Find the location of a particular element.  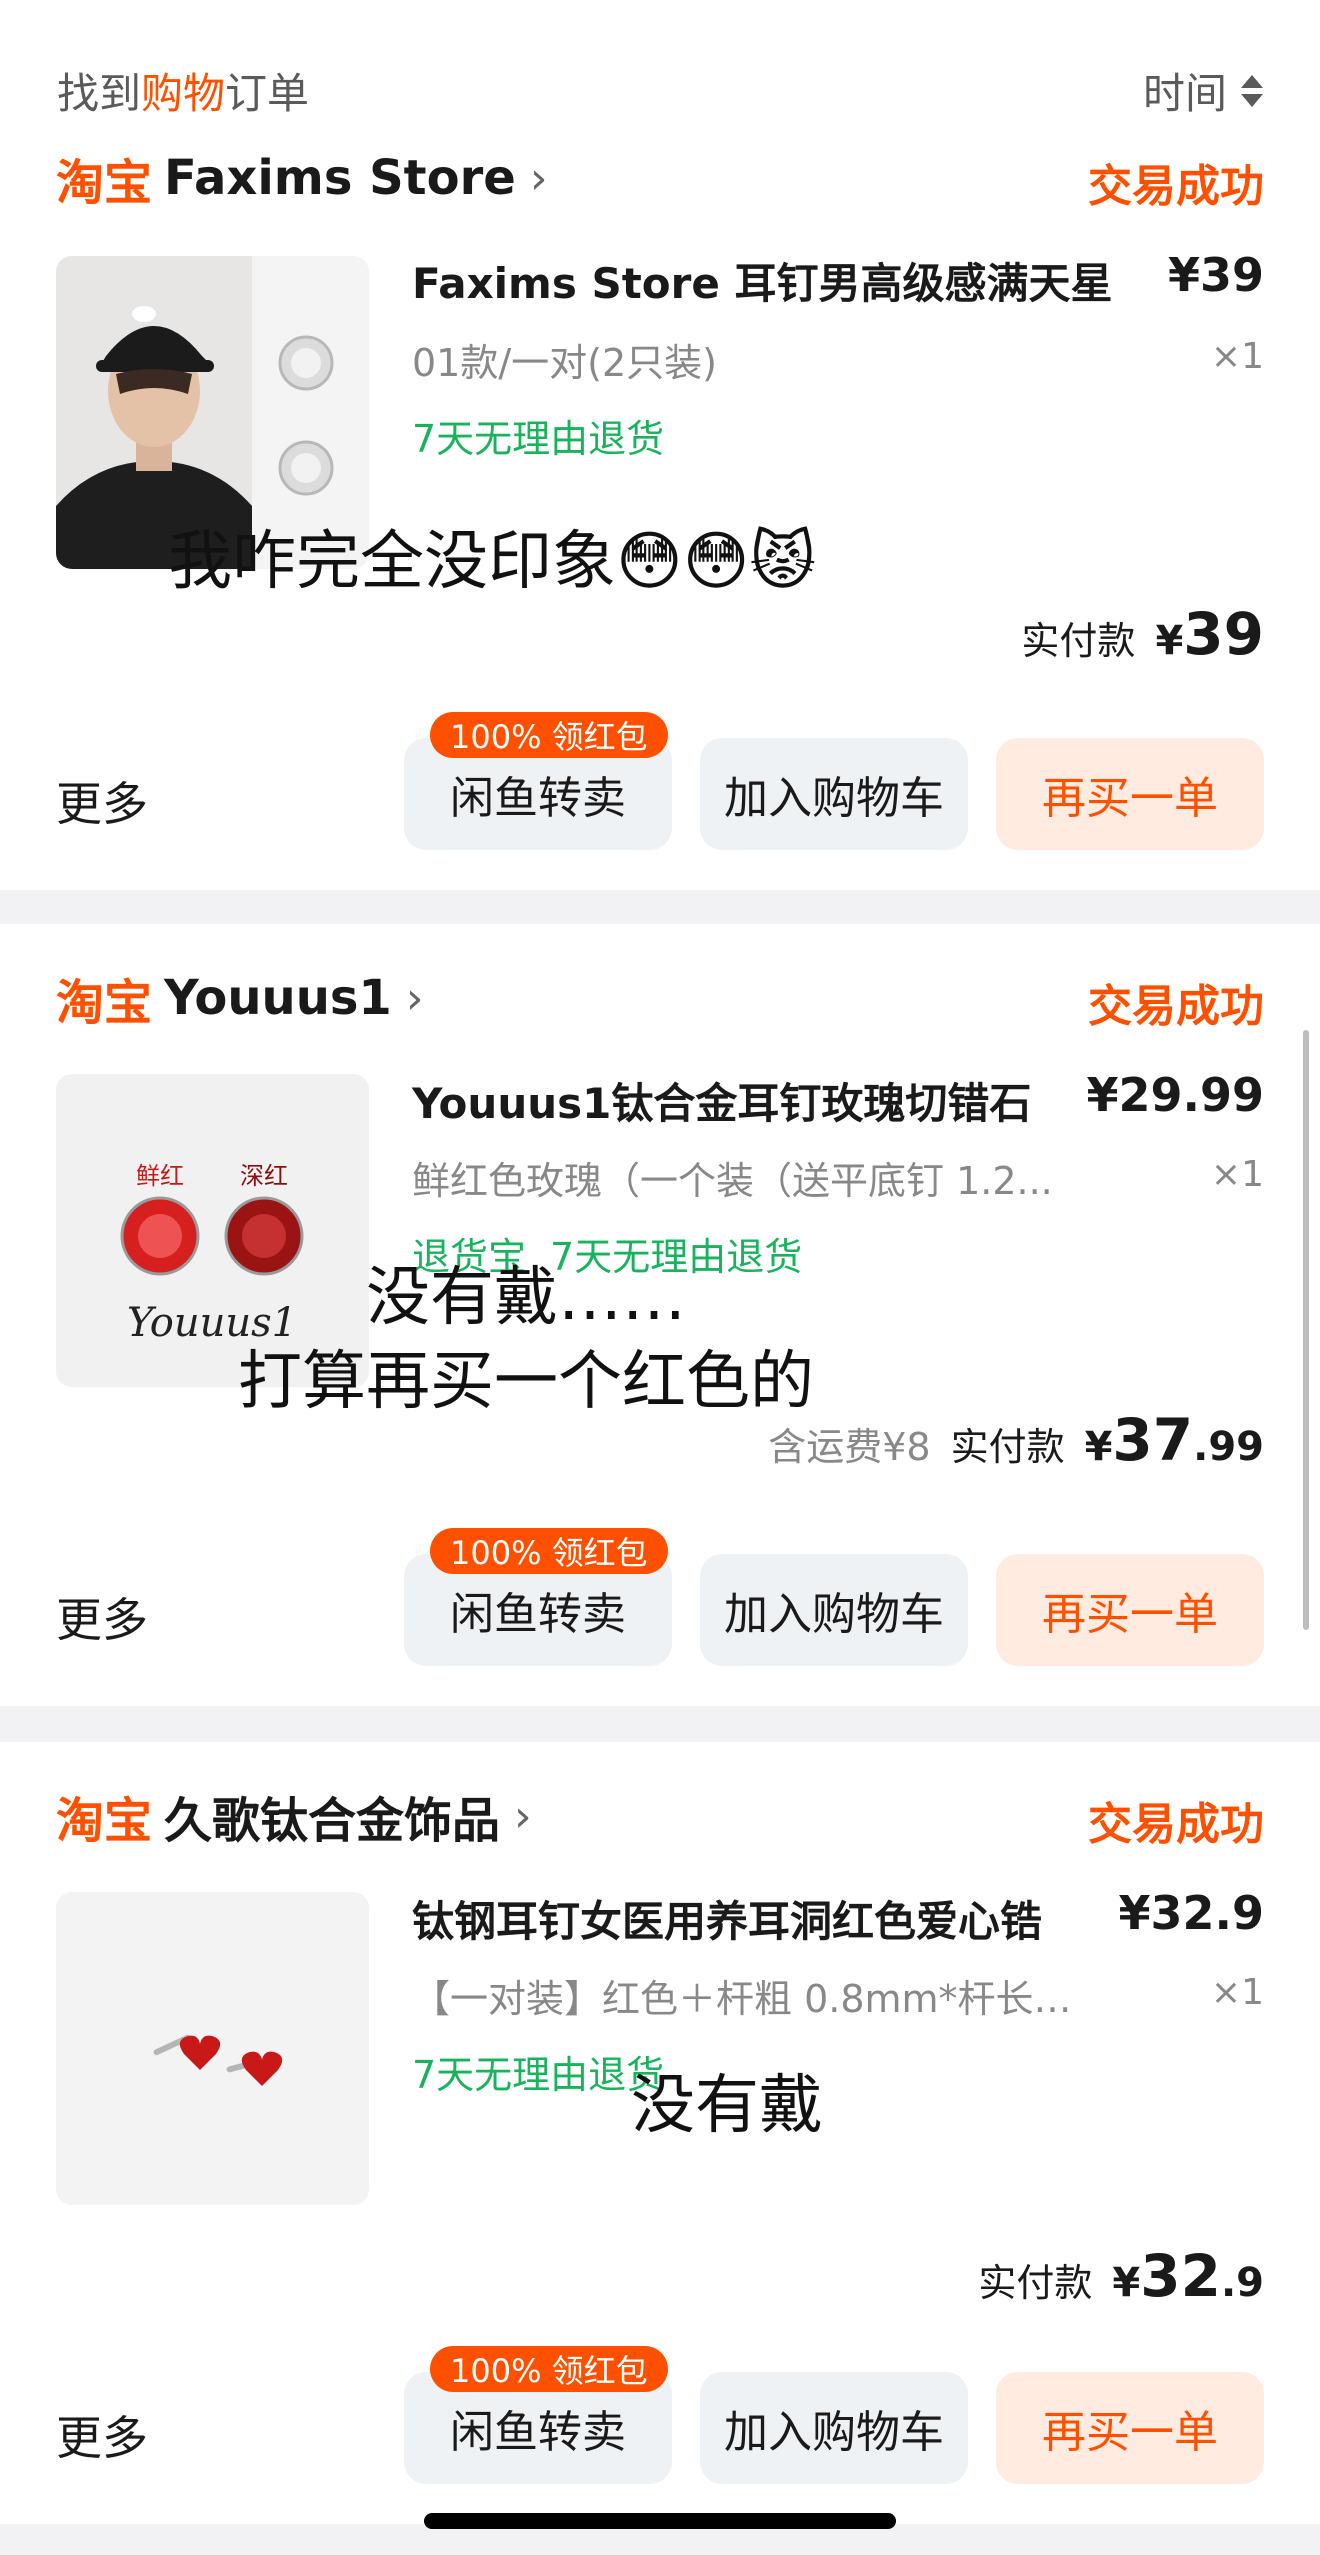

shop-link: 淘宝 久歌钛合金饰品 › is located at coordinates (294, 1817).